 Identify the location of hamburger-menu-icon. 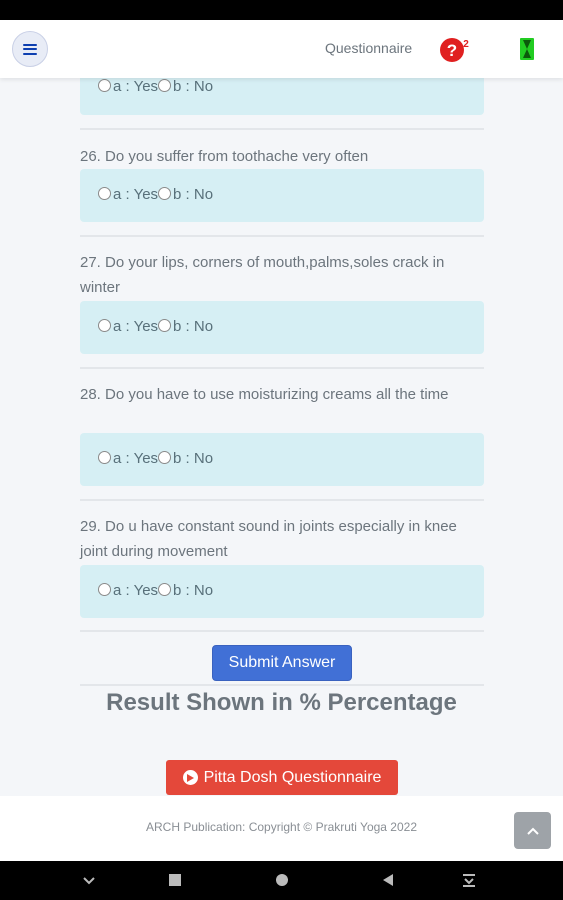
(30, 49).